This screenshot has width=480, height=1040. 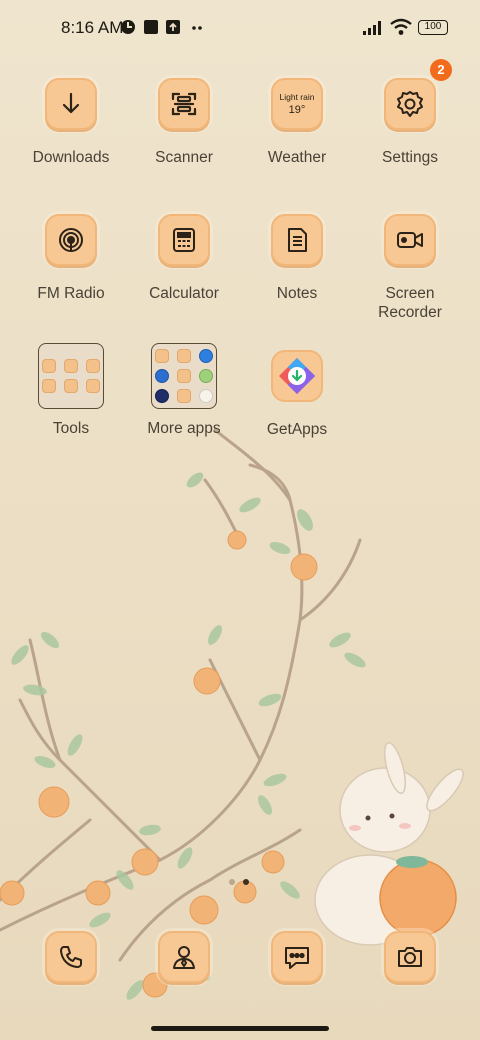 I want to click on messages-icon, so click(x=297, y=957).